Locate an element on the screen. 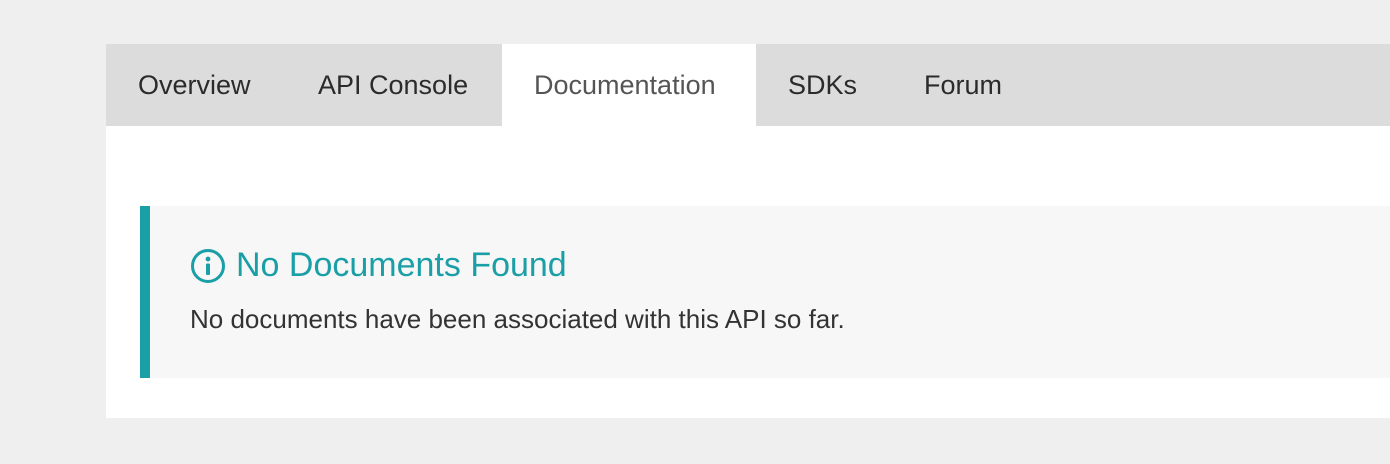 The width and height of the screenshot is (1390, 464). tab-sdks: SDKs is located at coordinates (824, 85).